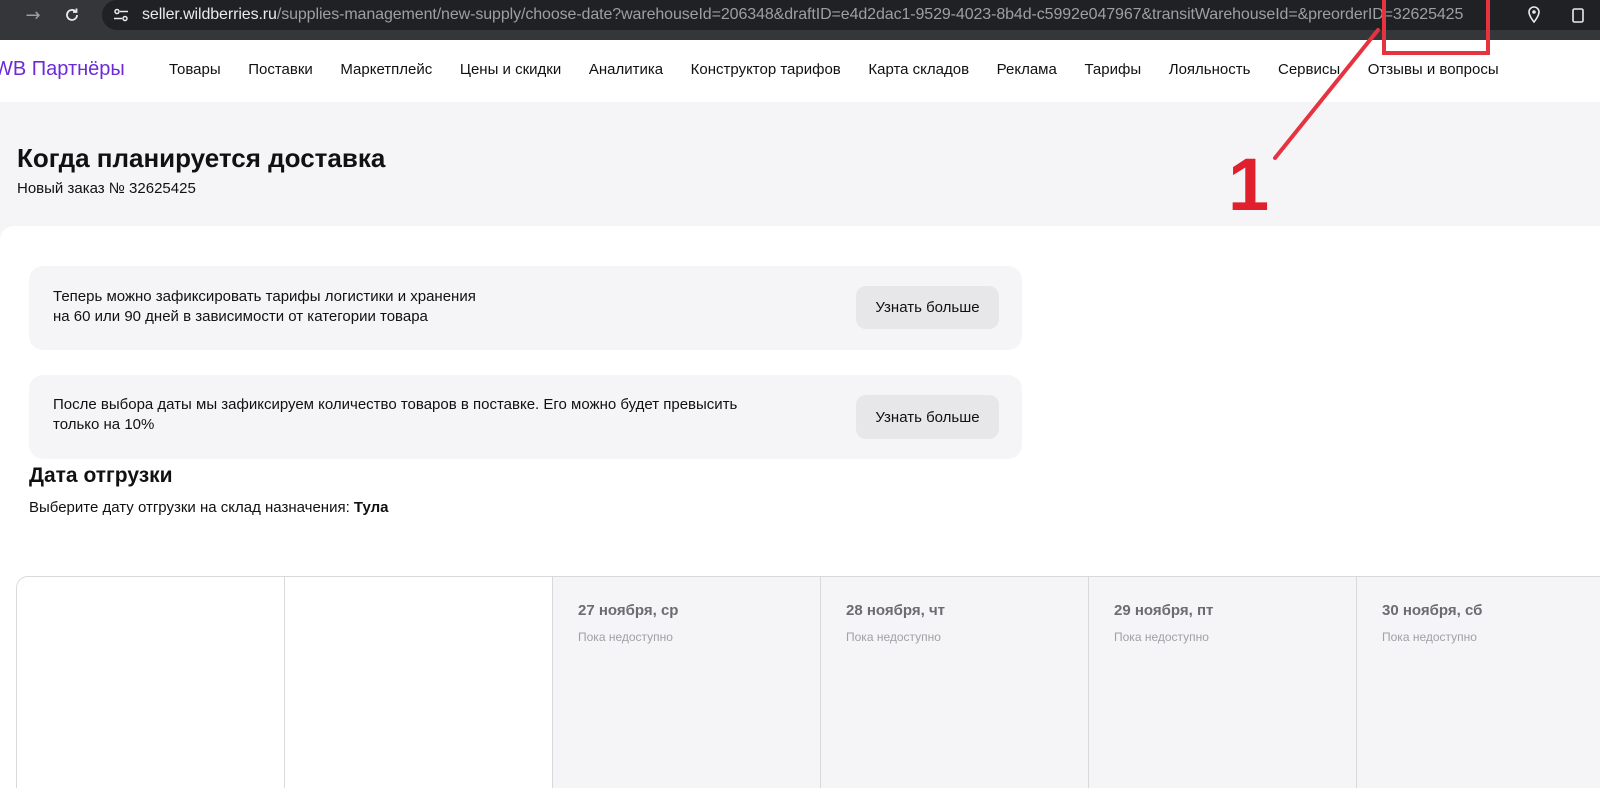  I want to click on nav-item-supplies: Поставки, so click(280, 69).